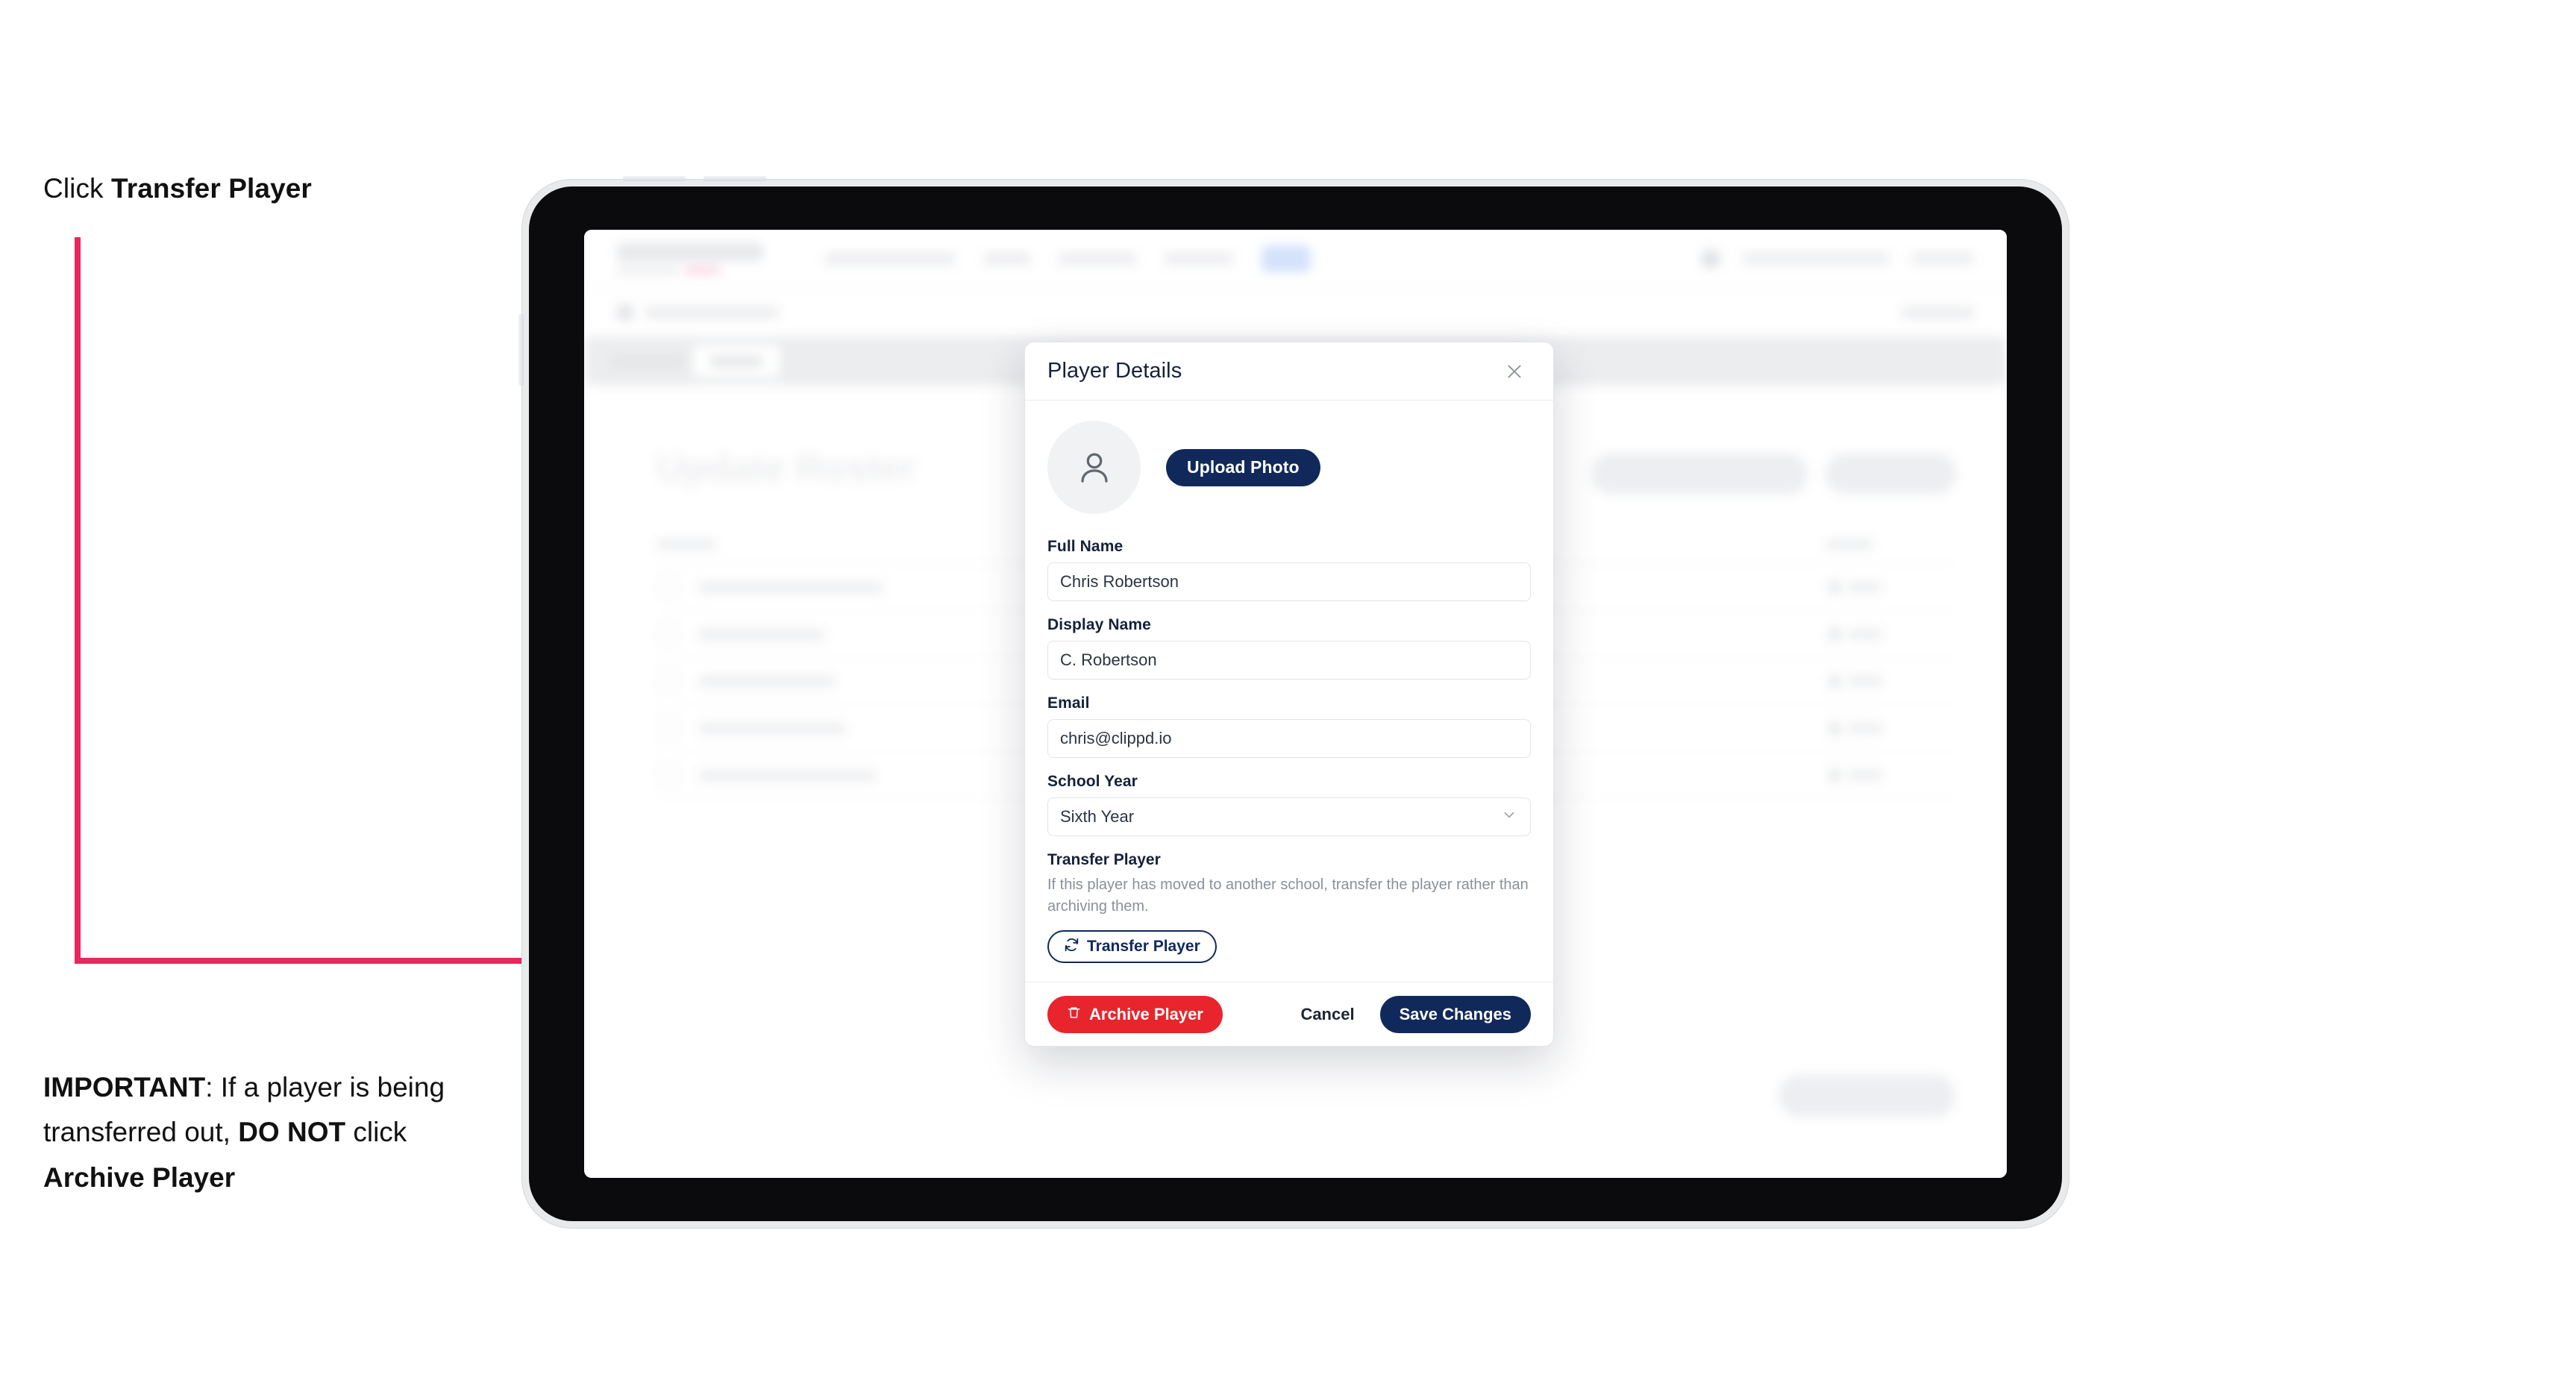  Describe the element at coordinates (292, 1132) in the screenshot. I see `annotation-bottom-donot: DO NOT` at that location.